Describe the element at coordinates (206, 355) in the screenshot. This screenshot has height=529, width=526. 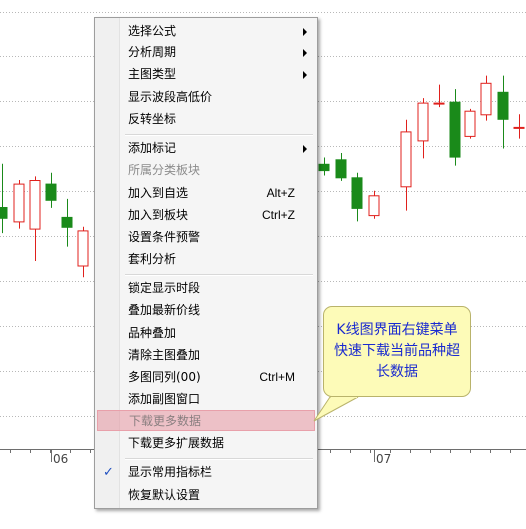
I see `menu-item-clear-overlay: 清除主图叠加` at that location.